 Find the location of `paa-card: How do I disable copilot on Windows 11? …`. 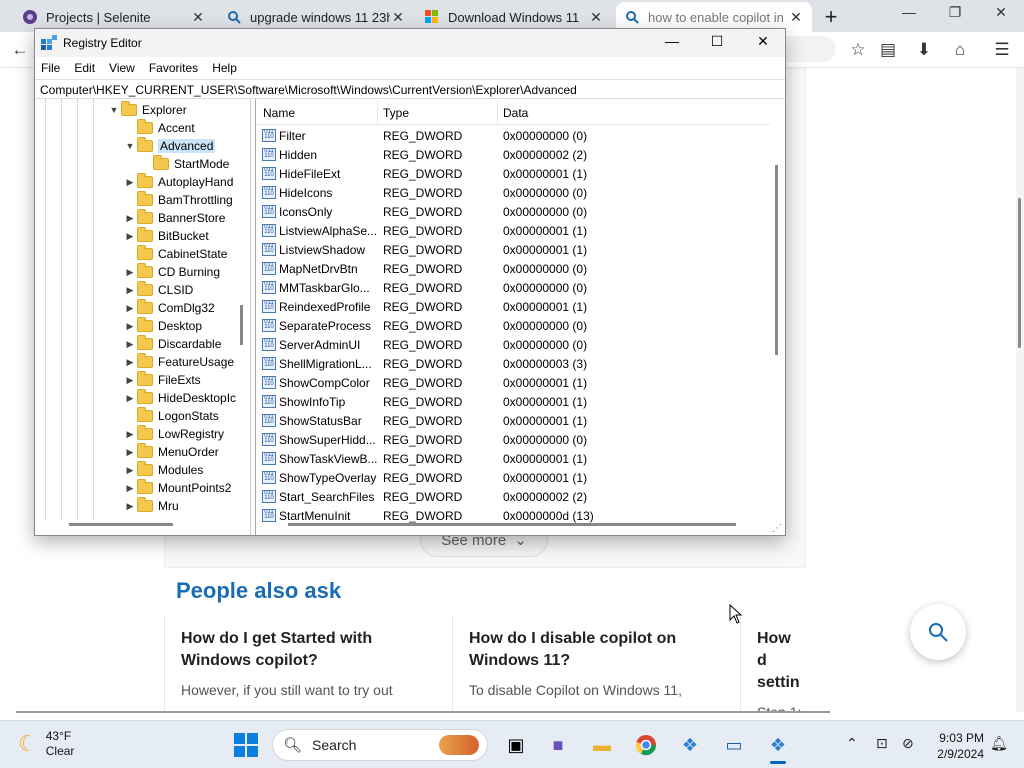

paa-card: How do I disable copilot on Windows 11? … is located at coordinates (594, 664).